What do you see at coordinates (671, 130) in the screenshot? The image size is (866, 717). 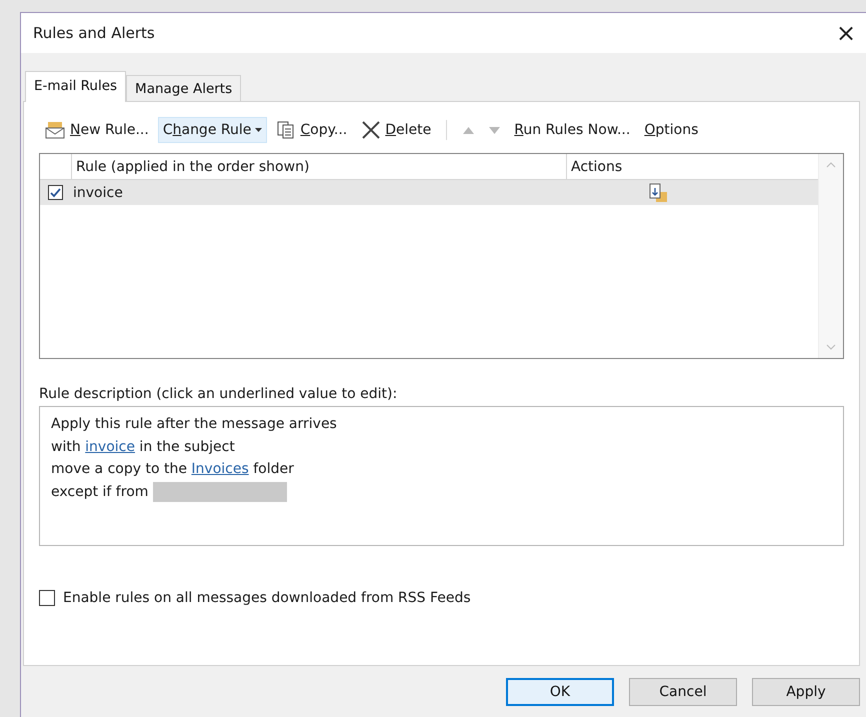 I see `options-rule-button: Options` at bounding box center [671, 130].